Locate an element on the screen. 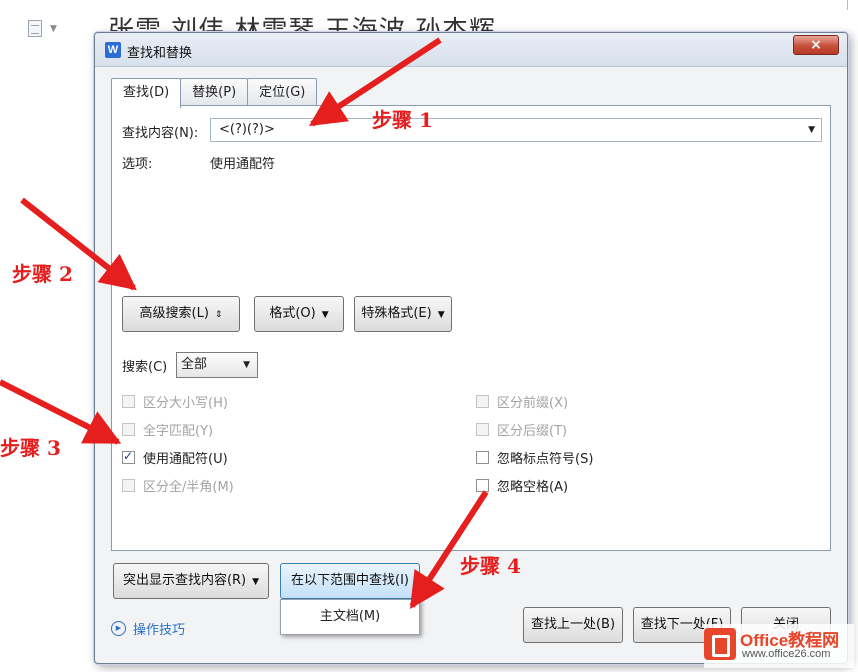  option-ignore-punctuation: 忽略标点符号(S) is located at coordinates (534, 457).